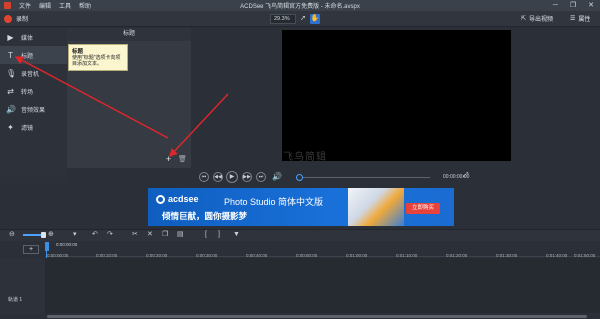 The image size is (600, 319). I want to click on play-icon: ▶, so click(232, 177).